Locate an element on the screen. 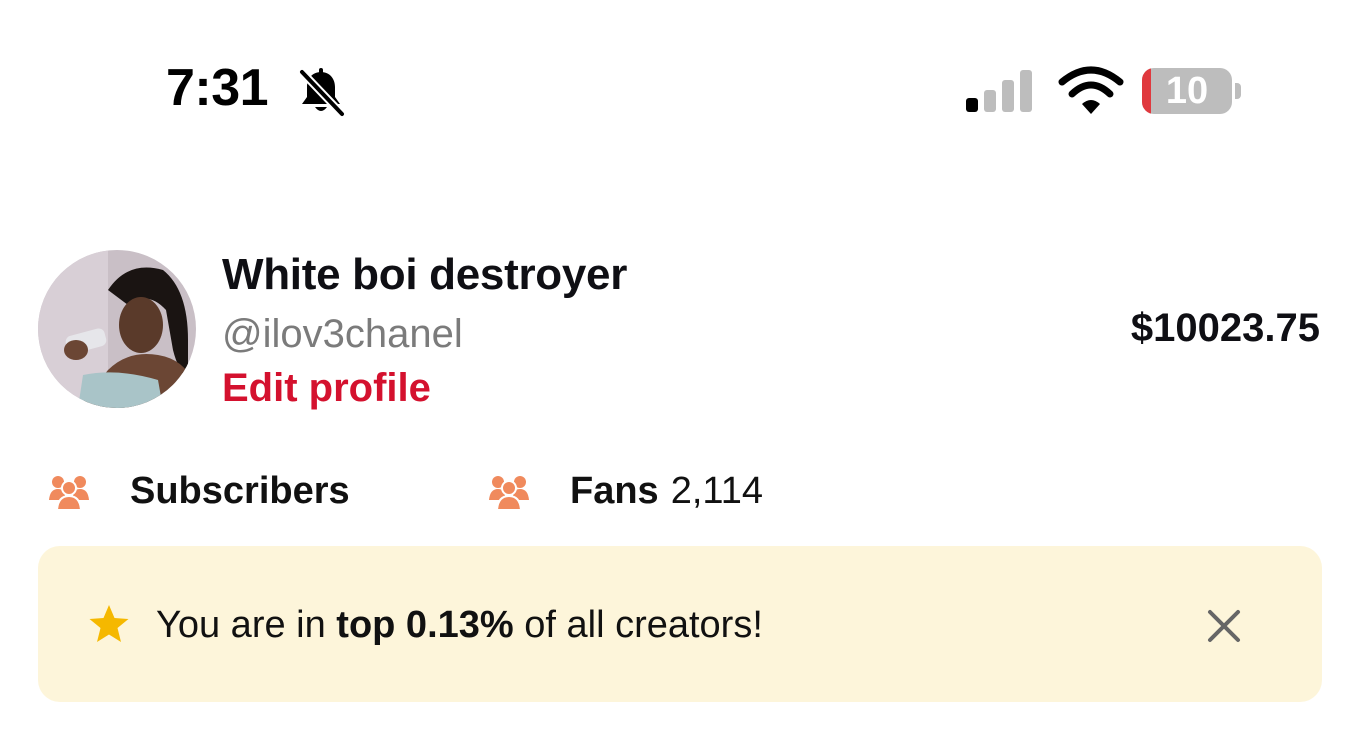 The width and height of the screenshot is (1360, 734). subscribers-stat: Subscribers is located at coordinates (205, 491).